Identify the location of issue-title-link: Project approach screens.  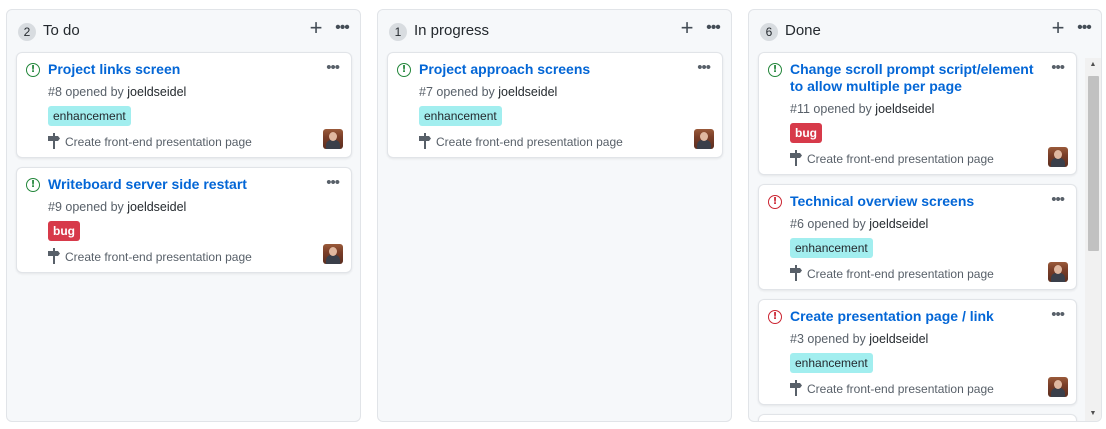
(554, 69).